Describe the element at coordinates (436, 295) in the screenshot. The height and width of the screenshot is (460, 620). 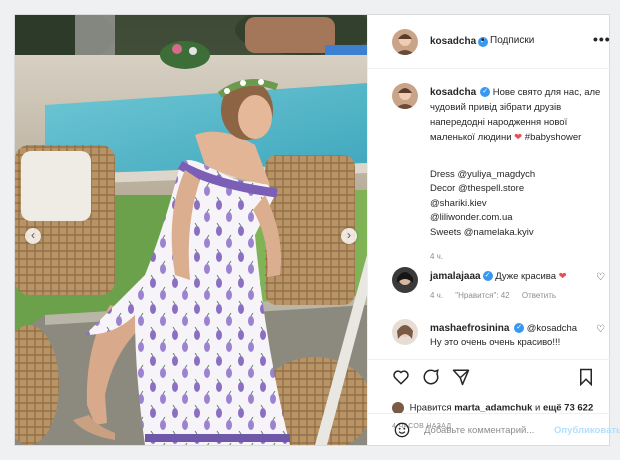
I see `comment-timestamp: 4 ч.` at that location.